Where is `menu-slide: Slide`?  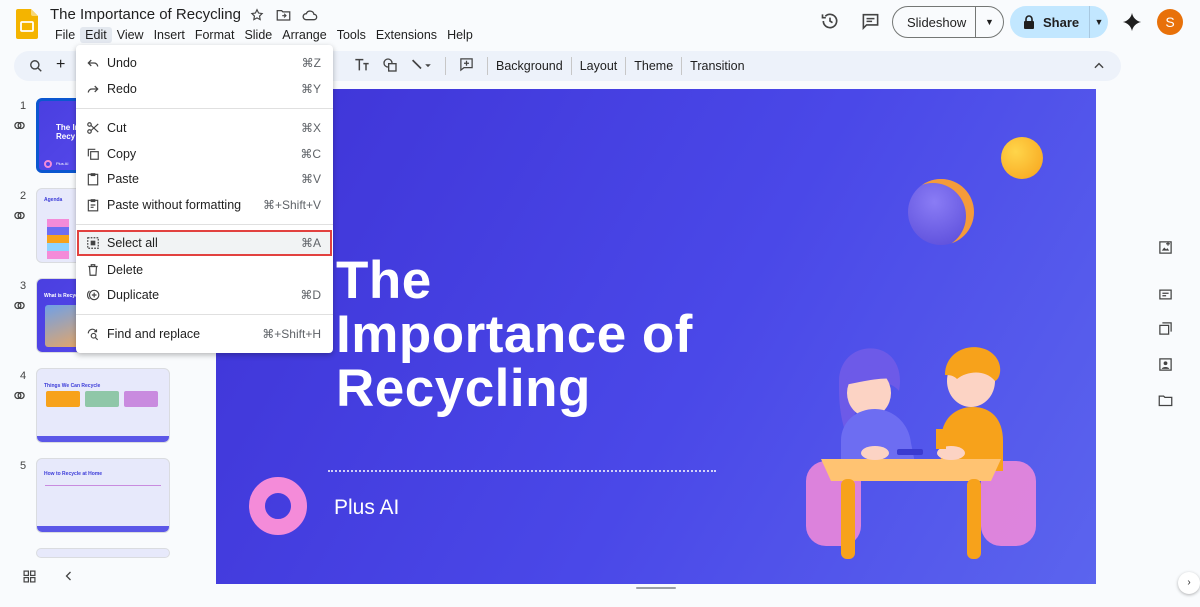 menu-slide: Slide is located at coordinates (258, 35).